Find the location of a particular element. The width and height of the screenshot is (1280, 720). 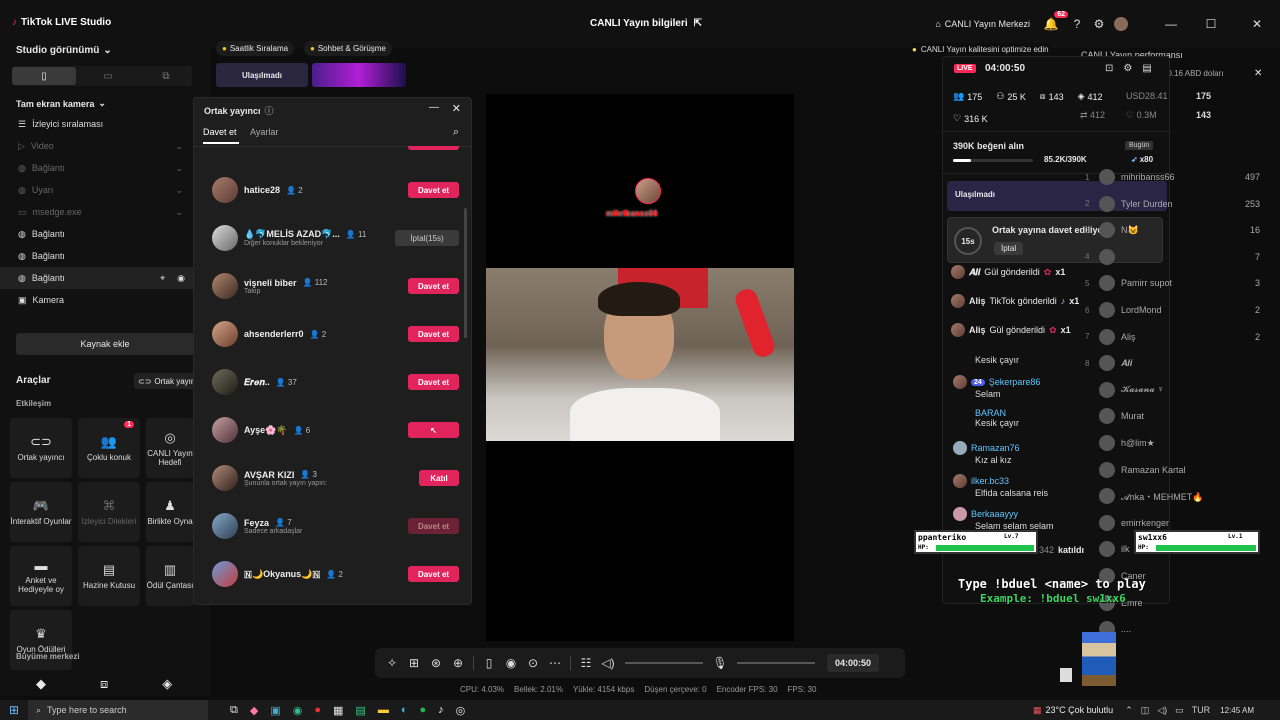

source-item-selected: ◍ Bağlantı ⌖ ◉ is located at coordinates (97, 278).